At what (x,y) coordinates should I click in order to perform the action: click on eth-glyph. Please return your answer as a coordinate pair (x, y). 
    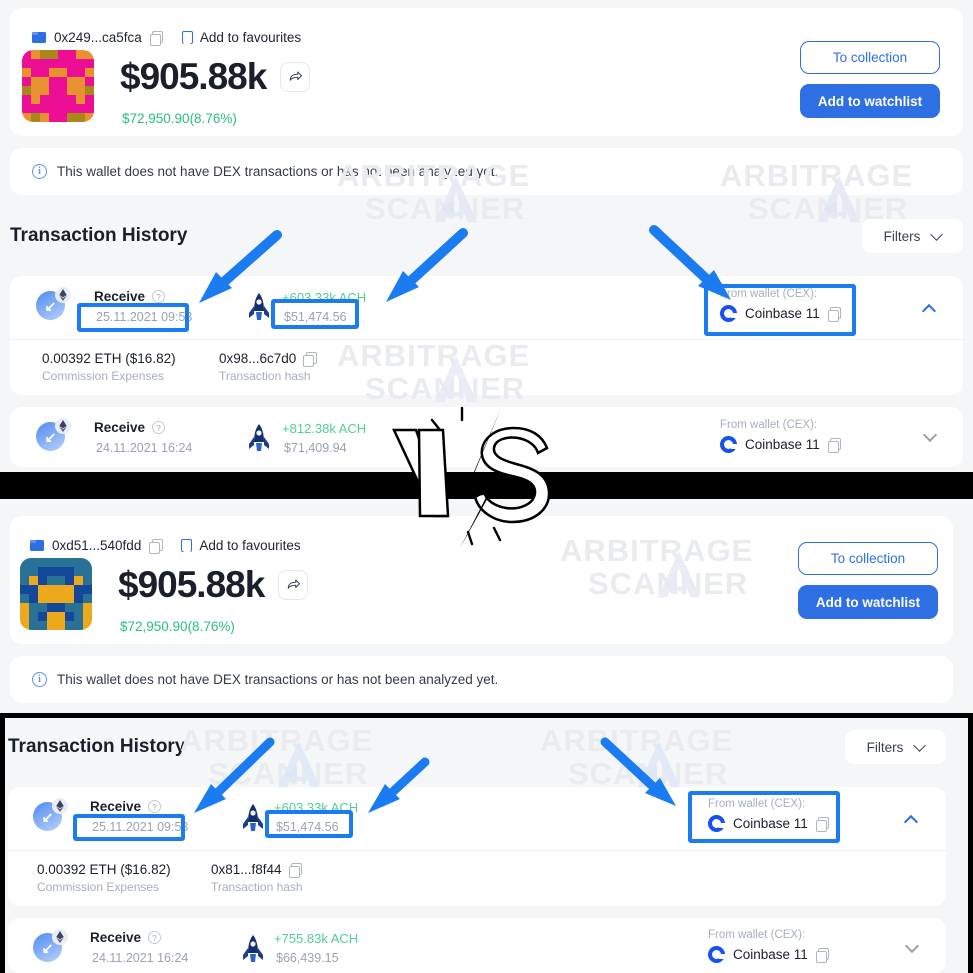
    Looking at the image, I should click on (60, 937).